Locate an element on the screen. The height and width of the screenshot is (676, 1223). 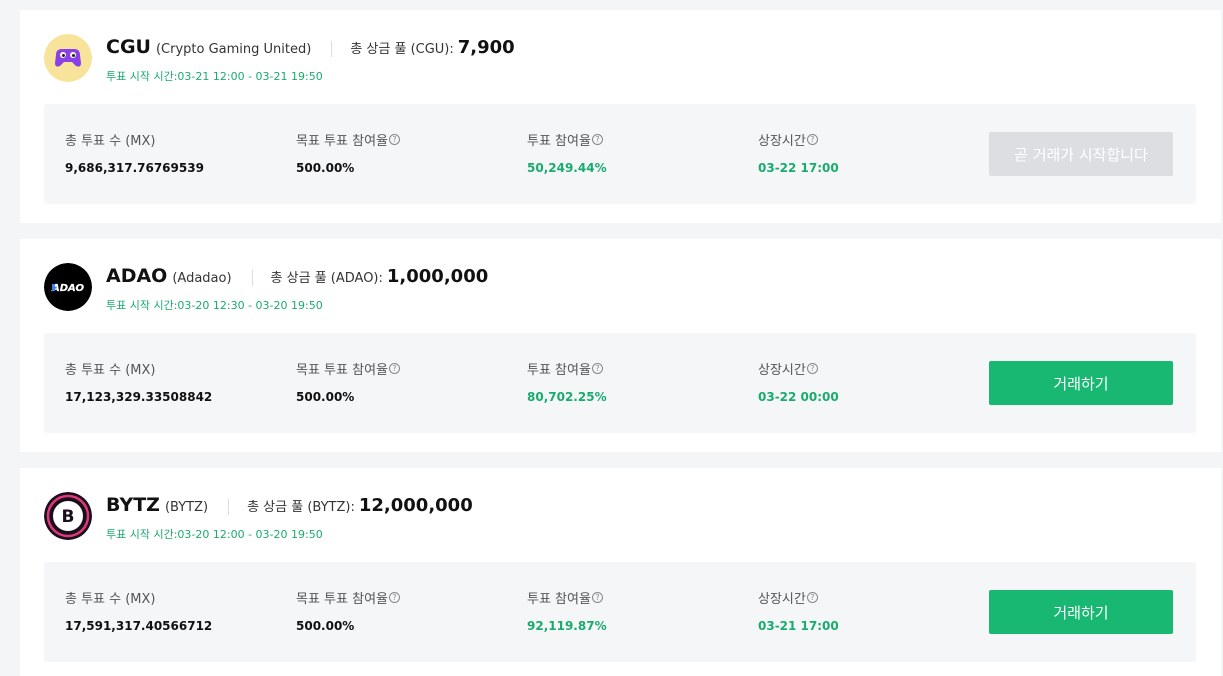
project-symbol: BYTZ is located at coordinates (133, 505).